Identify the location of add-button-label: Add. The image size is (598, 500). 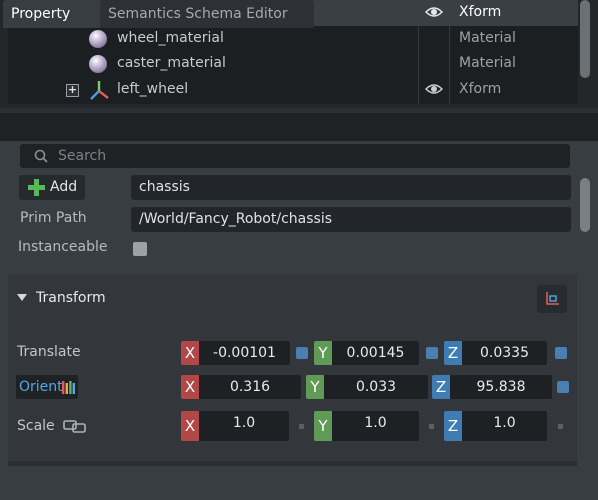
(64, 187).